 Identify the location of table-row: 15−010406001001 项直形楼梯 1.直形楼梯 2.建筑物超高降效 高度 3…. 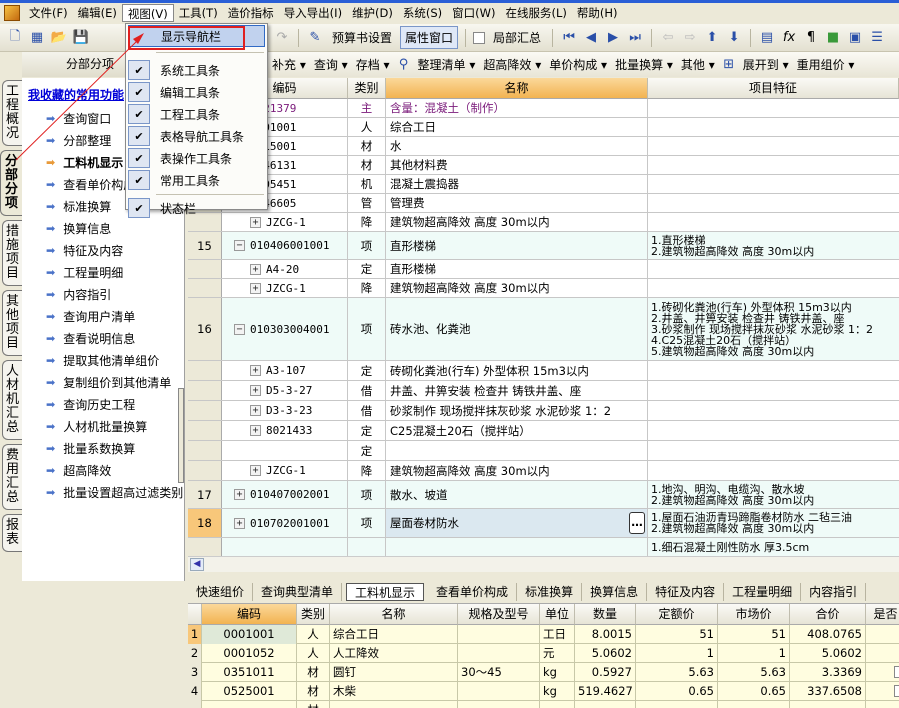
(543, 246).